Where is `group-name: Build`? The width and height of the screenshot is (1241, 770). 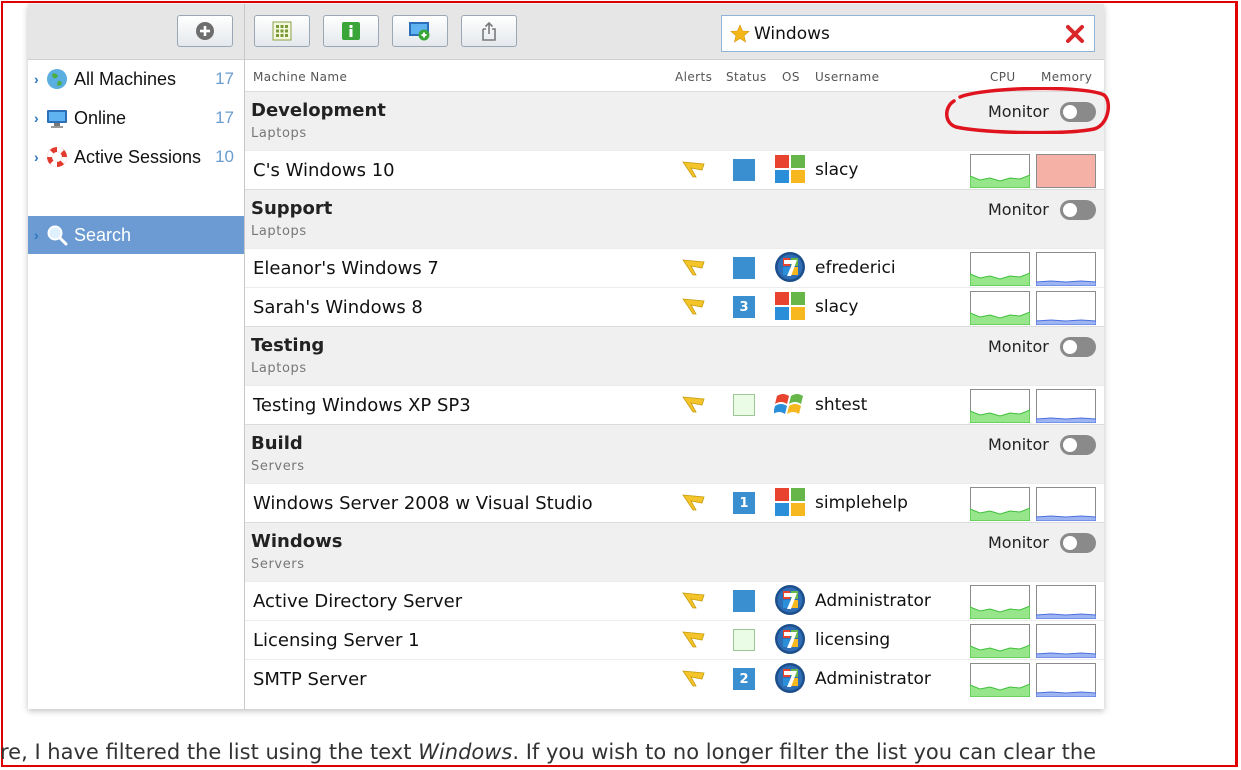
group-name: Build is located at coordinates (277, 443).